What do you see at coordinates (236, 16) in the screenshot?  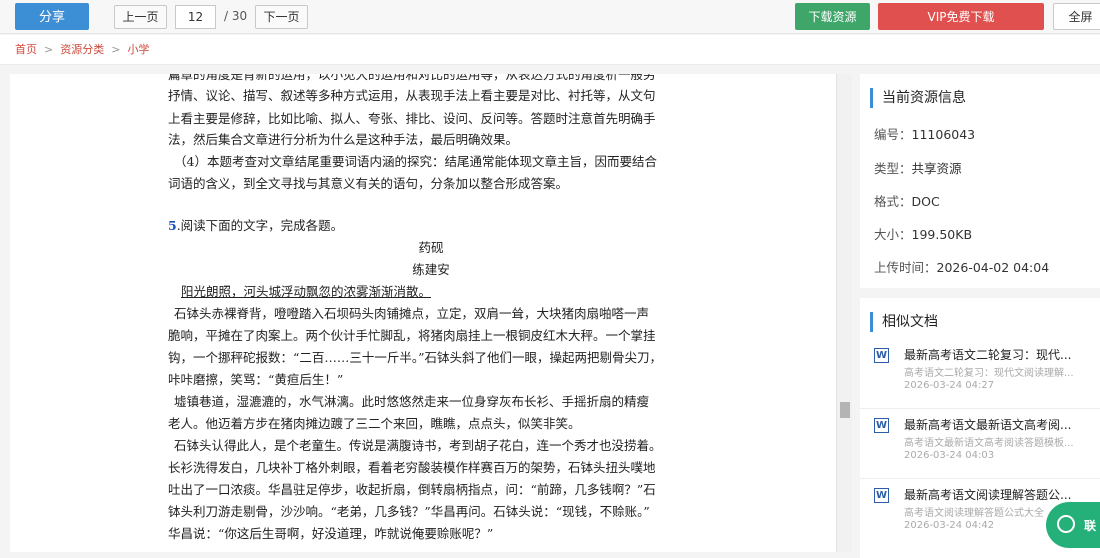 I see `page-total: / 30` at bounding box center [236, 16].